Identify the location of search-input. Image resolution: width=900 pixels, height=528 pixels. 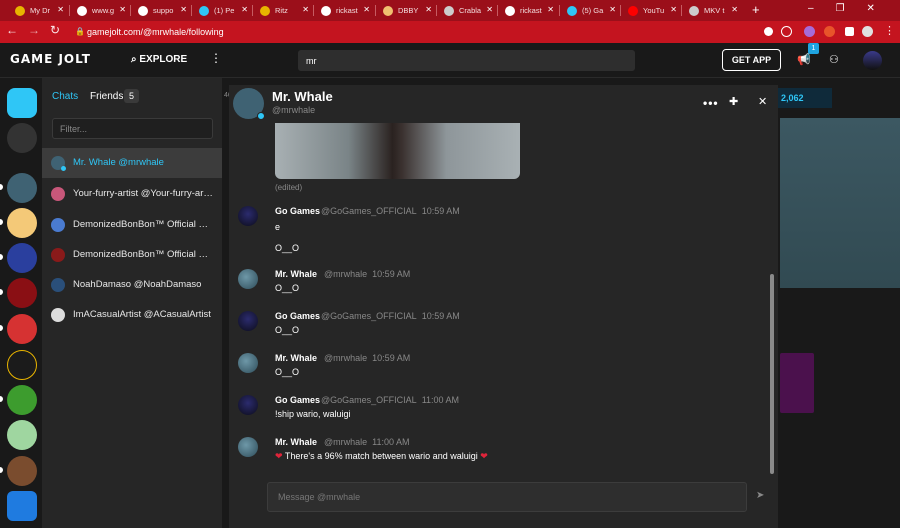
(466, 60).